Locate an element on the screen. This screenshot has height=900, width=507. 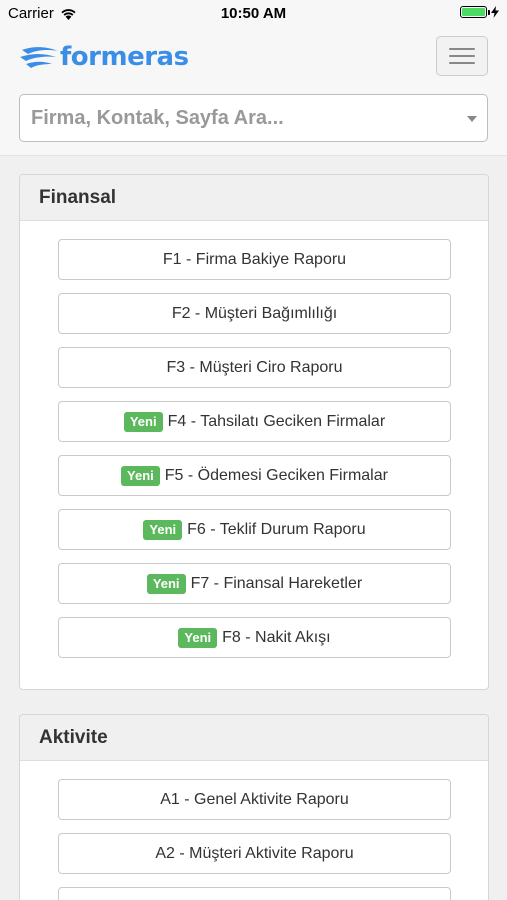
report-label: F4 - Tahsilatı Geciken Firmalar is located at coordinates (276, 421).